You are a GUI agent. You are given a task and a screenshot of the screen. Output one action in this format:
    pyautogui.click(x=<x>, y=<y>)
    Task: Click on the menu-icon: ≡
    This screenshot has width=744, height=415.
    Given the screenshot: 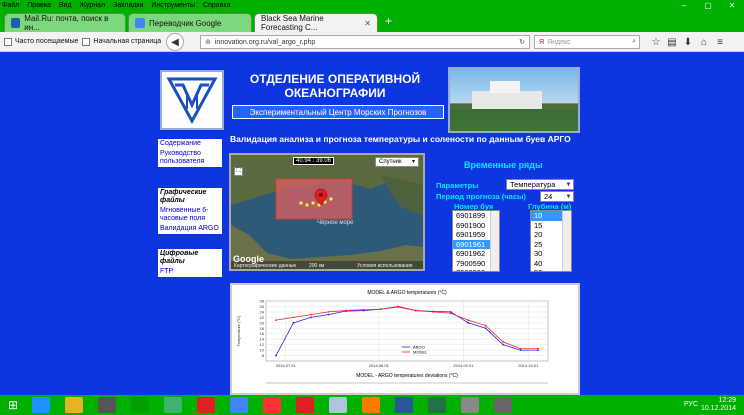 What is the action you would take?
    pyautogui.click(x=720, y=42)
    